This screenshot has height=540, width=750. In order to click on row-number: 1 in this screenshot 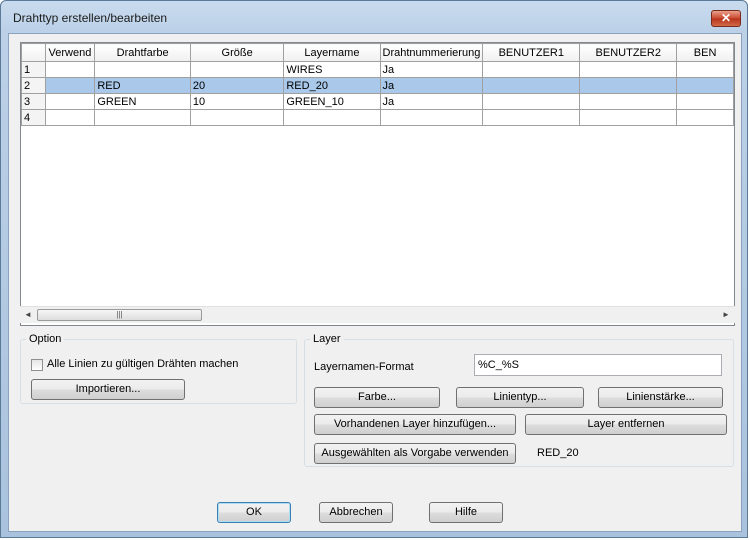, I will do `click(33, 69)`.